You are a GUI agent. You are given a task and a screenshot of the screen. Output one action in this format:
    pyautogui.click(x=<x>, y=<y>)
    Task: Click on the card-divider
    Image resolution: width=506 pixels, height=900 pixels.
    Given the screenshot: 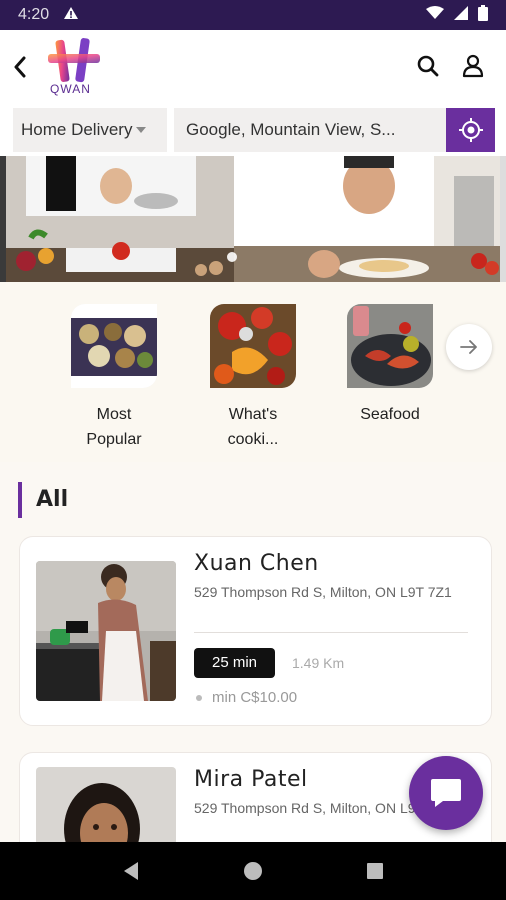 What is the action you would take?
    pyautogui.click(x=331, y=632)
    